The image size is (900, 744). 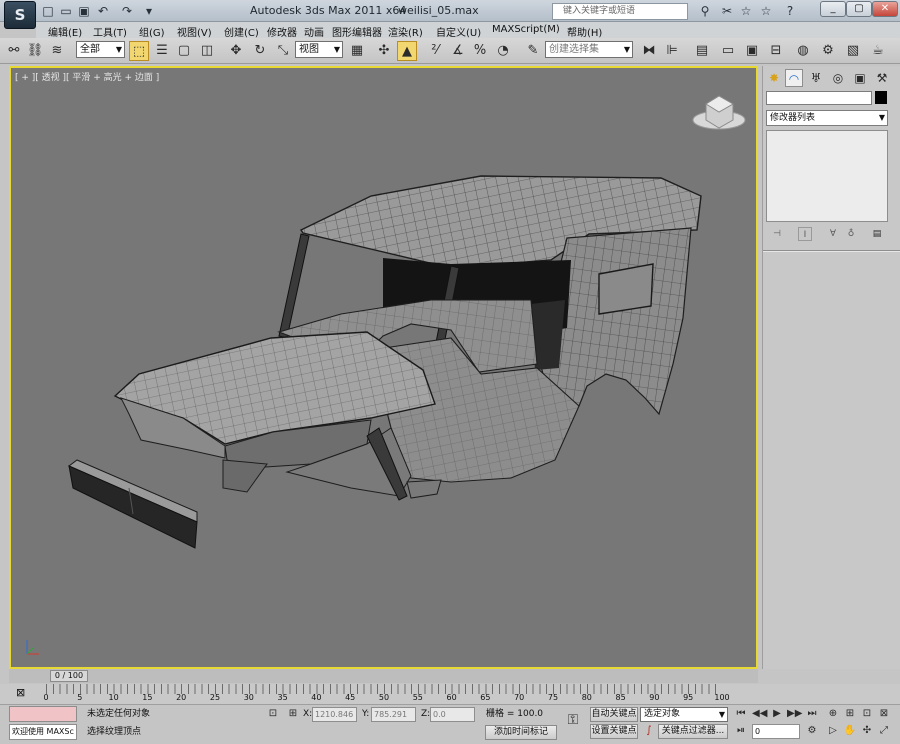 What do you see at coordinates (357, 31) in the screenshot?
I see `menu-graph-editors: 图形编辑器` at bounding box center [357, 31].